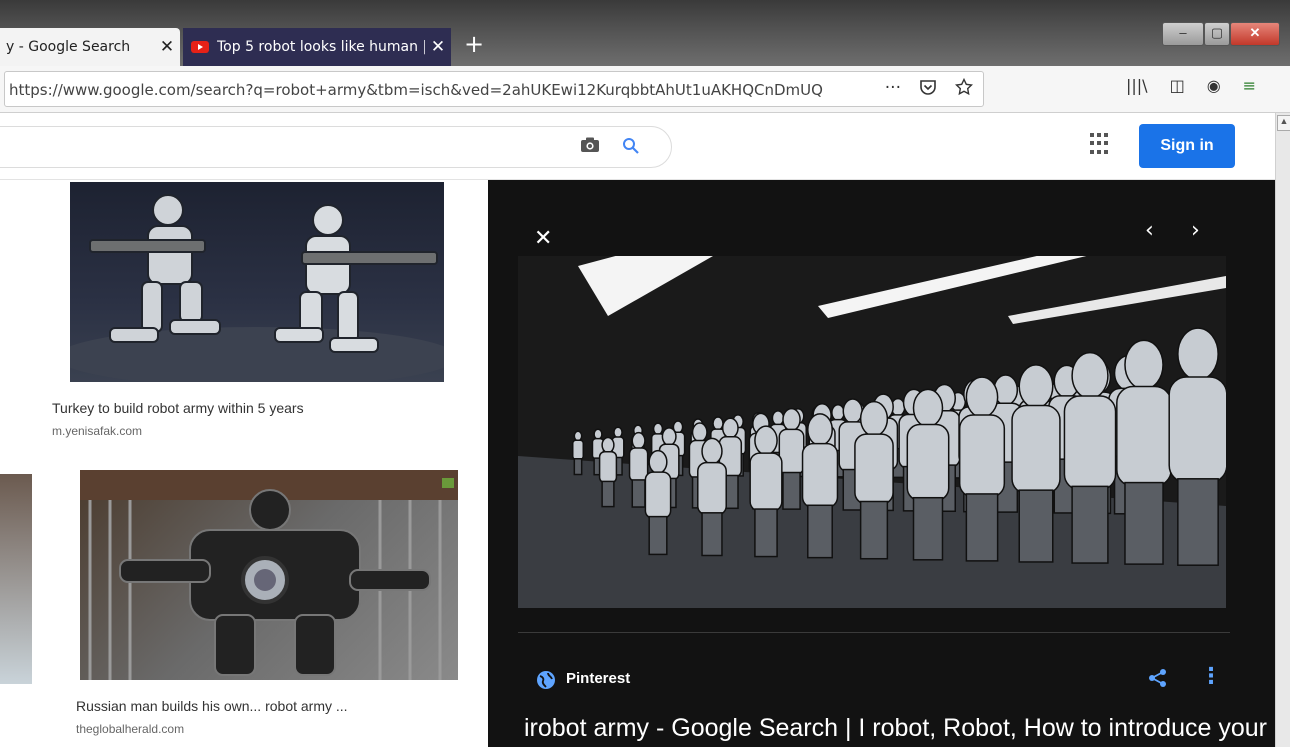 The image size is (1290, 747). What do you see at coordinates (1149, 230) in the screenshot?
I see `previous-image-button: ‹` at bounding box center [1149, 230].